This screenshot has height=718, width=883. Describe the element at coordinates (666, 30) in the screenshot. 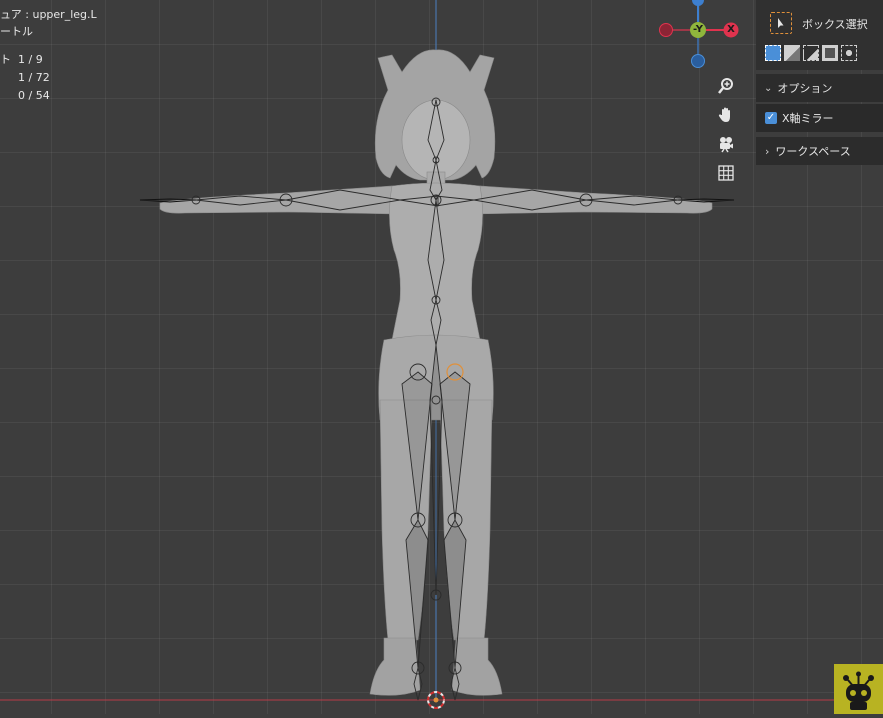

I see `gizmo-x-negative` at that location.